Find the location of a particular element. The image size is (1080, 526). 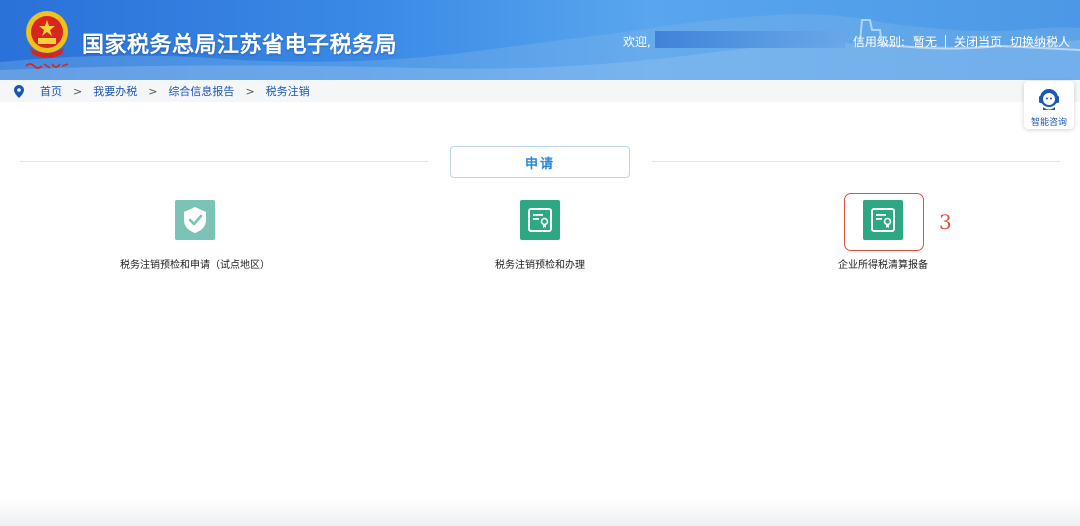

user-links: 信用级别: 暂无 关闭当页 切换纳税人 is located at coordinates (961, 41).